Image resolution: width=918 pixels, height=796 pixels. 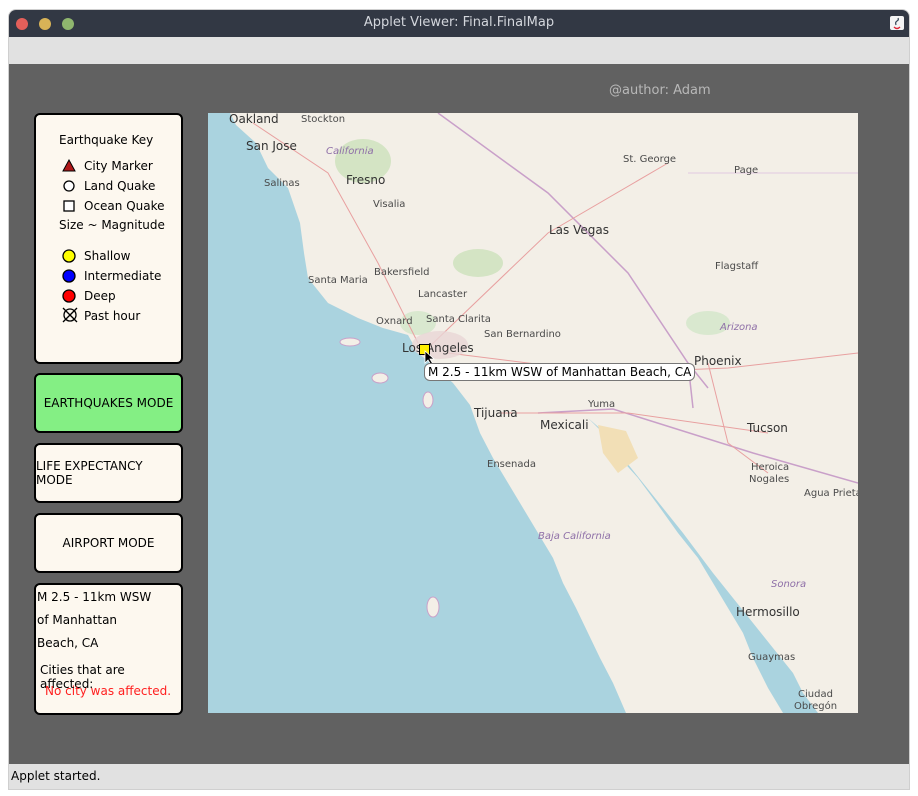 What do you see at coordinates (108, 543) in the screenshot?
I see `airport-mode-button: AIRPORT MODE` at bounding box center [108, 543].